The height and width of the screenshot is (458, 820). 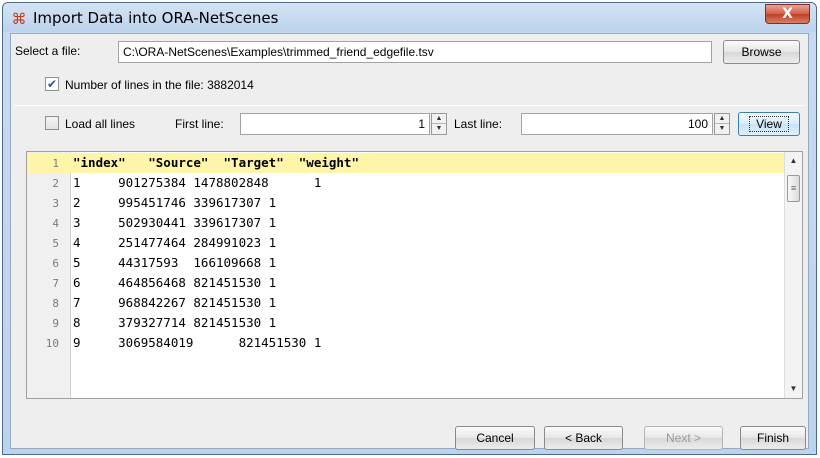 I want to click on line-number: 8, so click(x=55, y=303).